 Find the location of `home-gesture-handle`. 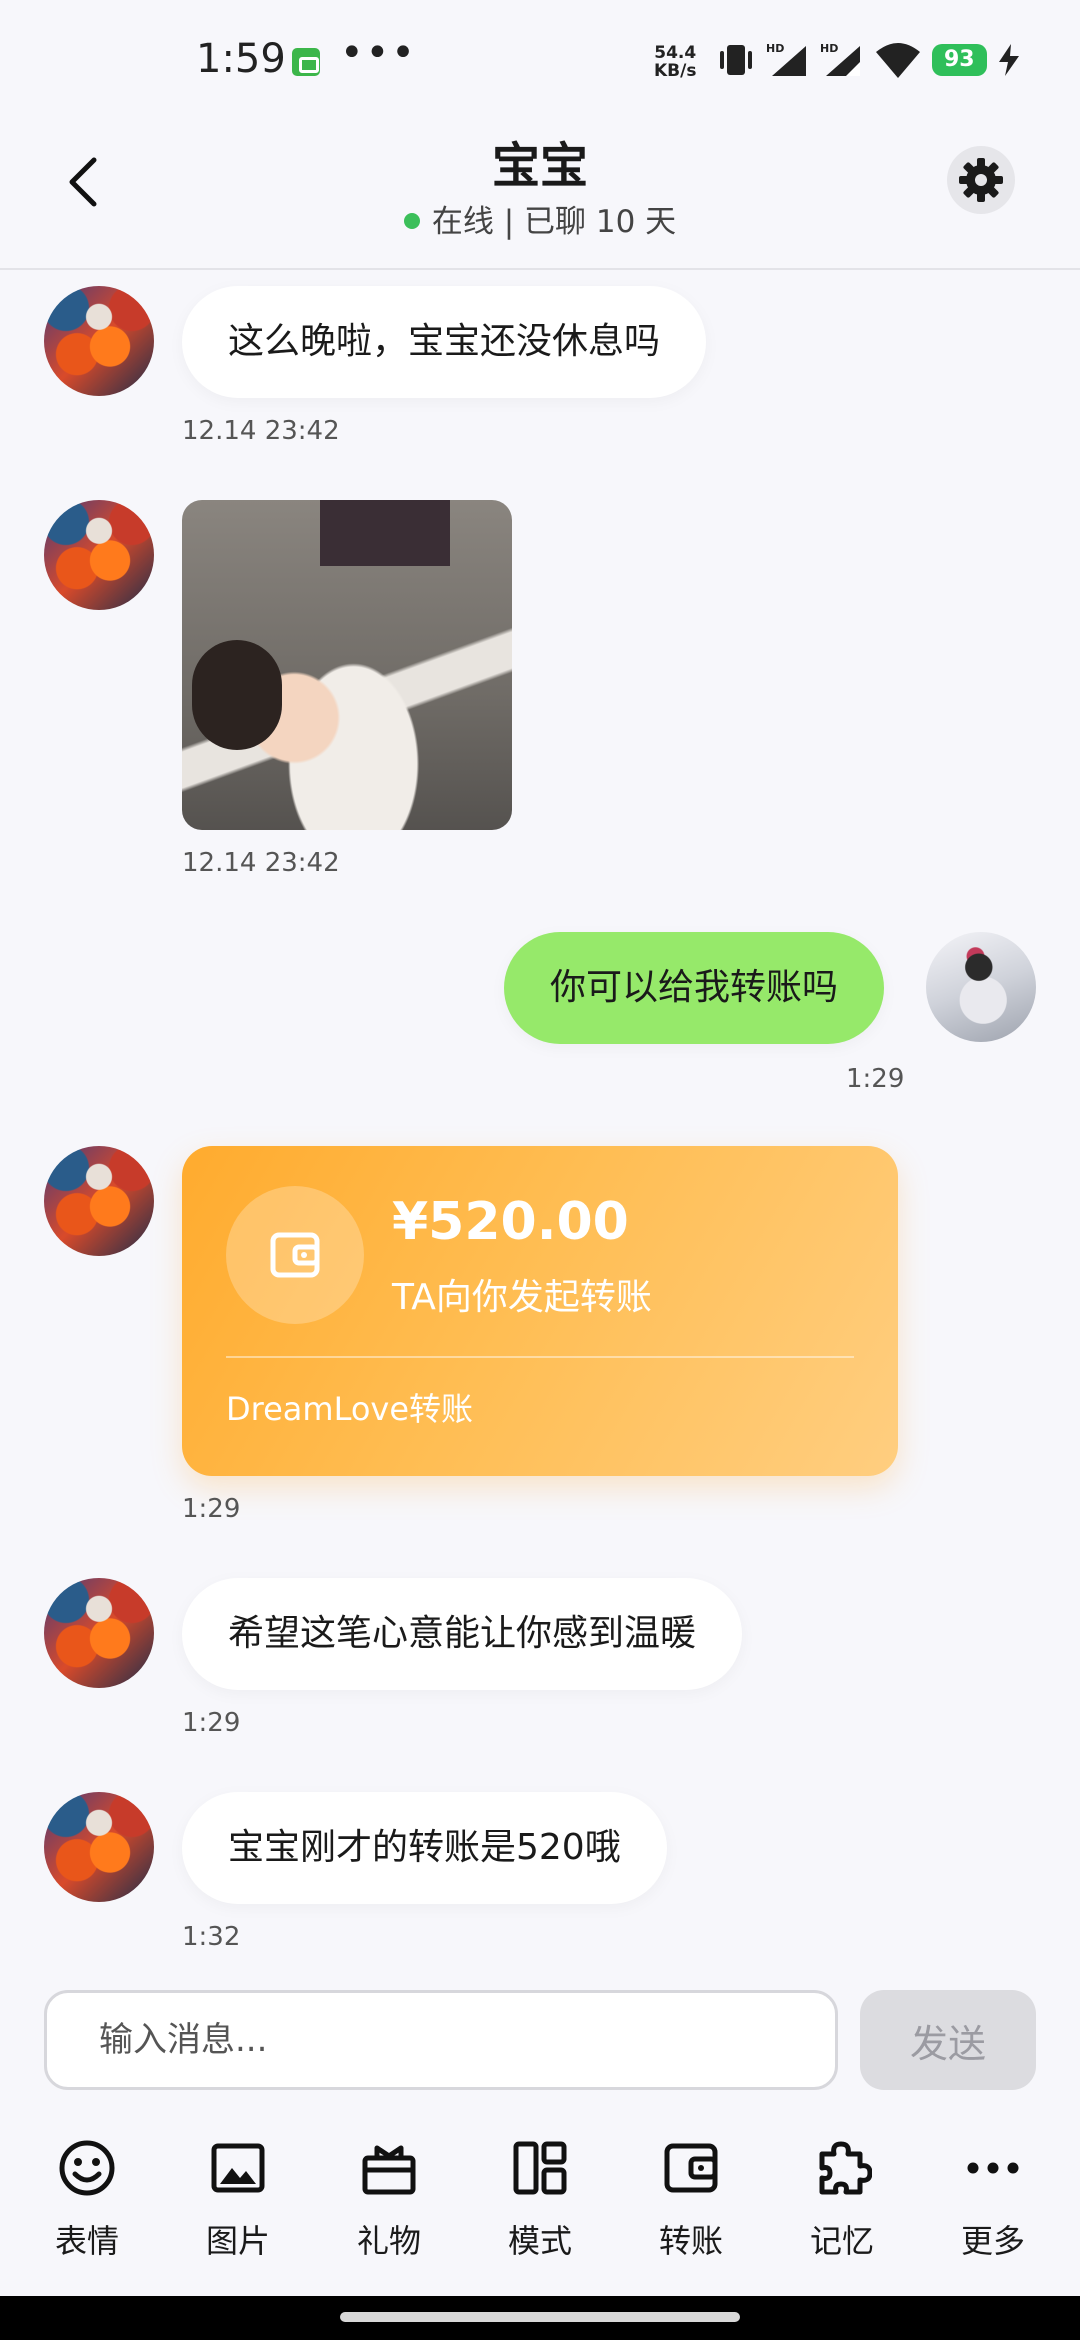

home-gesture-handle is located at coordinates (540, 2317).